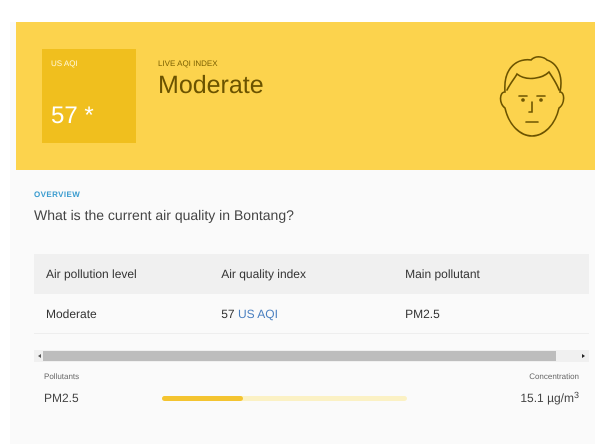  I want to click on table-cell-text: Moderate, so click(71, 314).